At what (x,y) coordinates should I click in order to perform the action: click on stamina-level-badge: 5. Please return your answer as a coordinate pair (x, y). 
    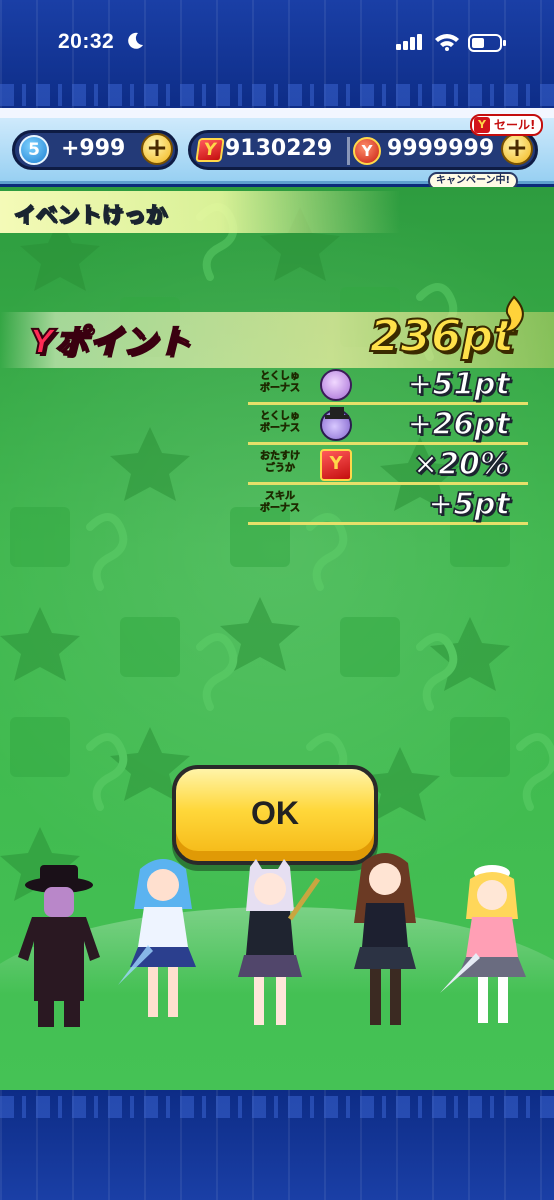
    Looking at the image, I should click on (34, 150).